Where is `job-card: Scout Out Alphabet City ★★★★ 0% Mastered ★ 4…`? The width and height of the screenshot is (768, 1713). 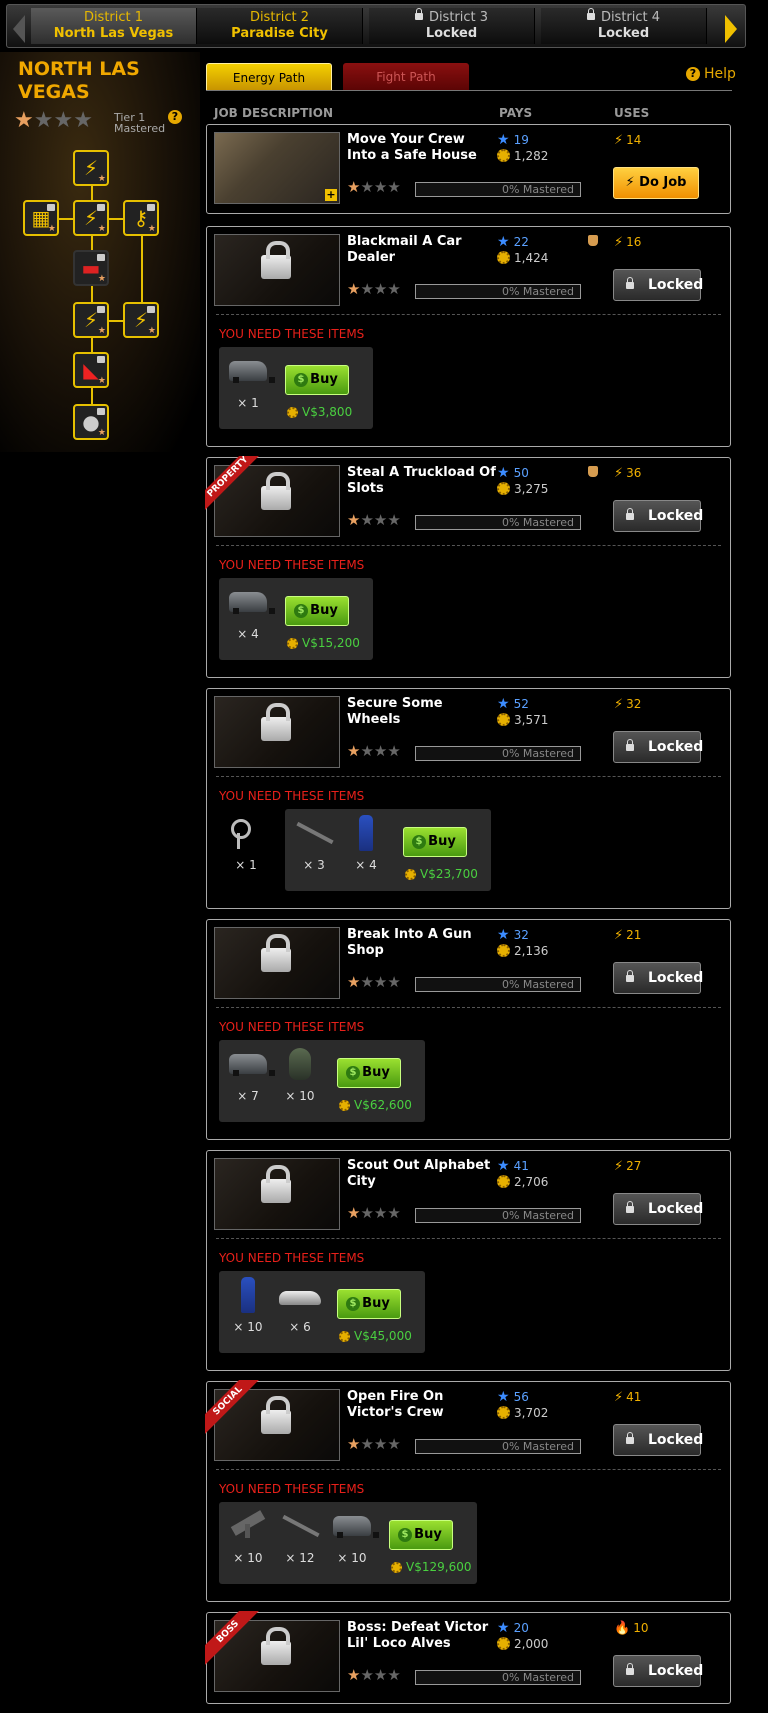
job-card: Scout Out Alphabet City ★★★★ 0% Mastered ★ 4… is located at coordinates (468, 1260).